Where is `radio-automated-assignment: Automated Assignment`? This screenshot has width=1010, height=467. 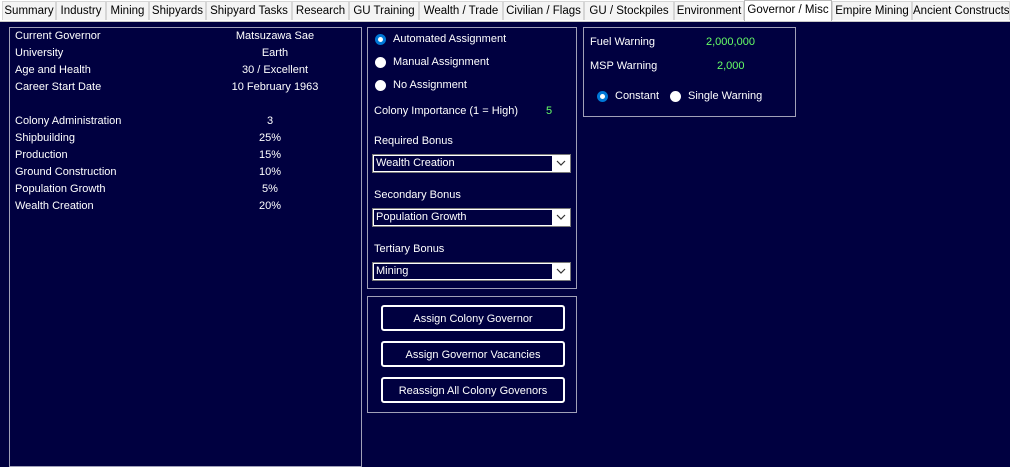
radio-automated-assignment: Automated Assignment is located at coordinates (440, 39).